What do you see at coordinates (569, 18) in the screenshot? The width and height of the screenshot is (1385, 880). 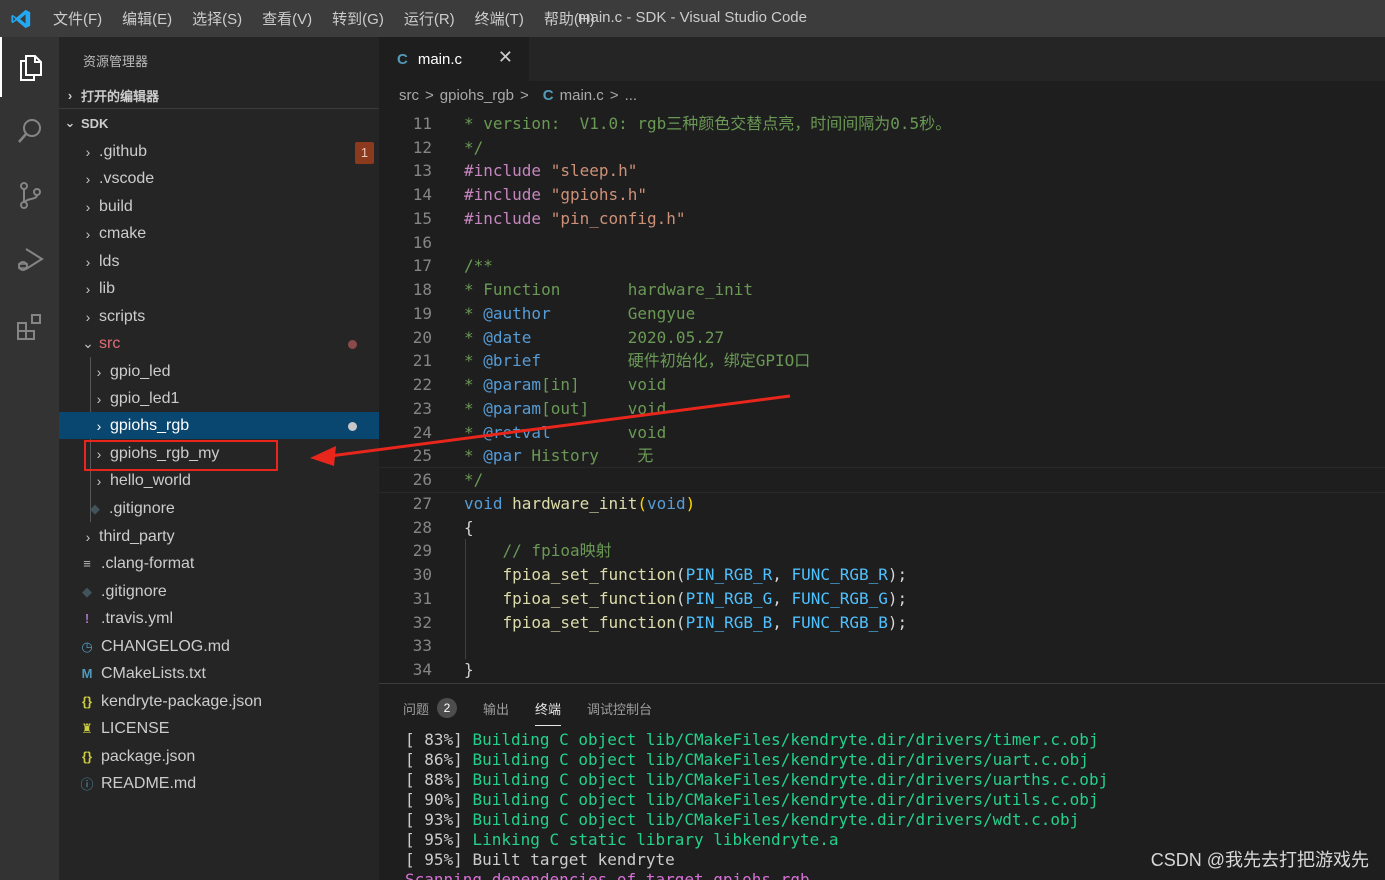 I see `menu-help: 帮助(H)` at bounding box center [569, 18].